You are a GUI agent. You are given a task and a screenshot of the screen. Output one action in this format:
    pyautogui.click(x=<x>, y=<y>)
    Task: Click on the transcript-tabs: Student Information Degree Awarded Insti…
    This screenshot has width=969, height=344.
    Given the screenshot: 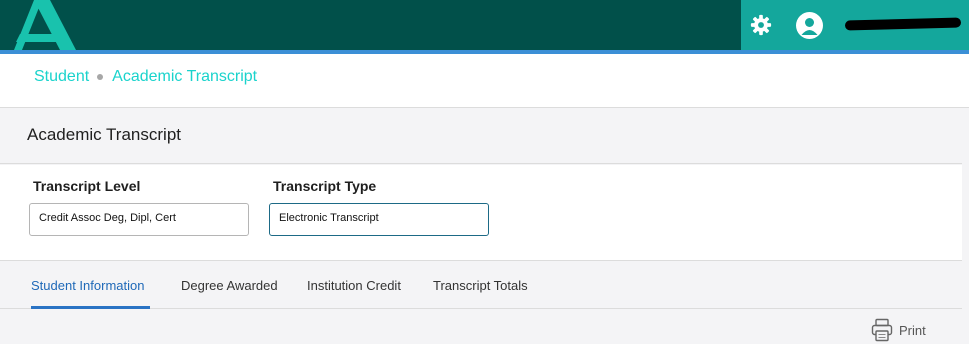 What is the action you would take?
    pyautogui.click(x=481, y=285)
    